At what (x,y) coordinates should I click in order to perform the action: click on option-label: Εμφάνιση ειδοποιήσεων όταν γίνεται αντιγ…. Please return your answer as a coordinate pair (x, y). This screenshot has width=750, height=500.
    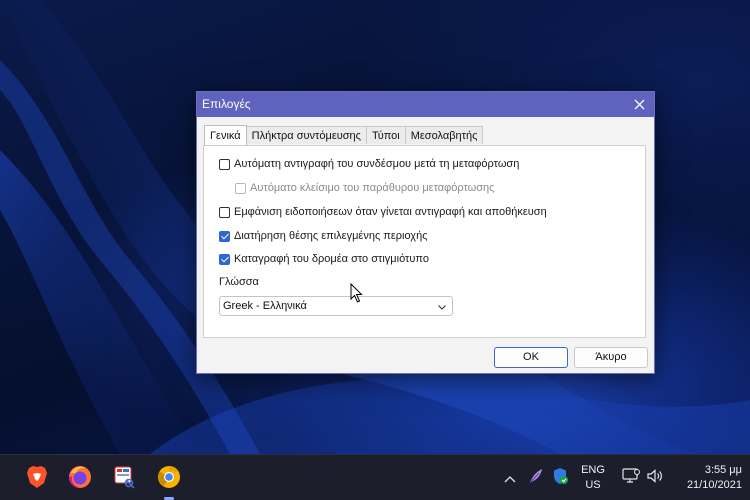
    Looking at the image, I should click on (390, 212).